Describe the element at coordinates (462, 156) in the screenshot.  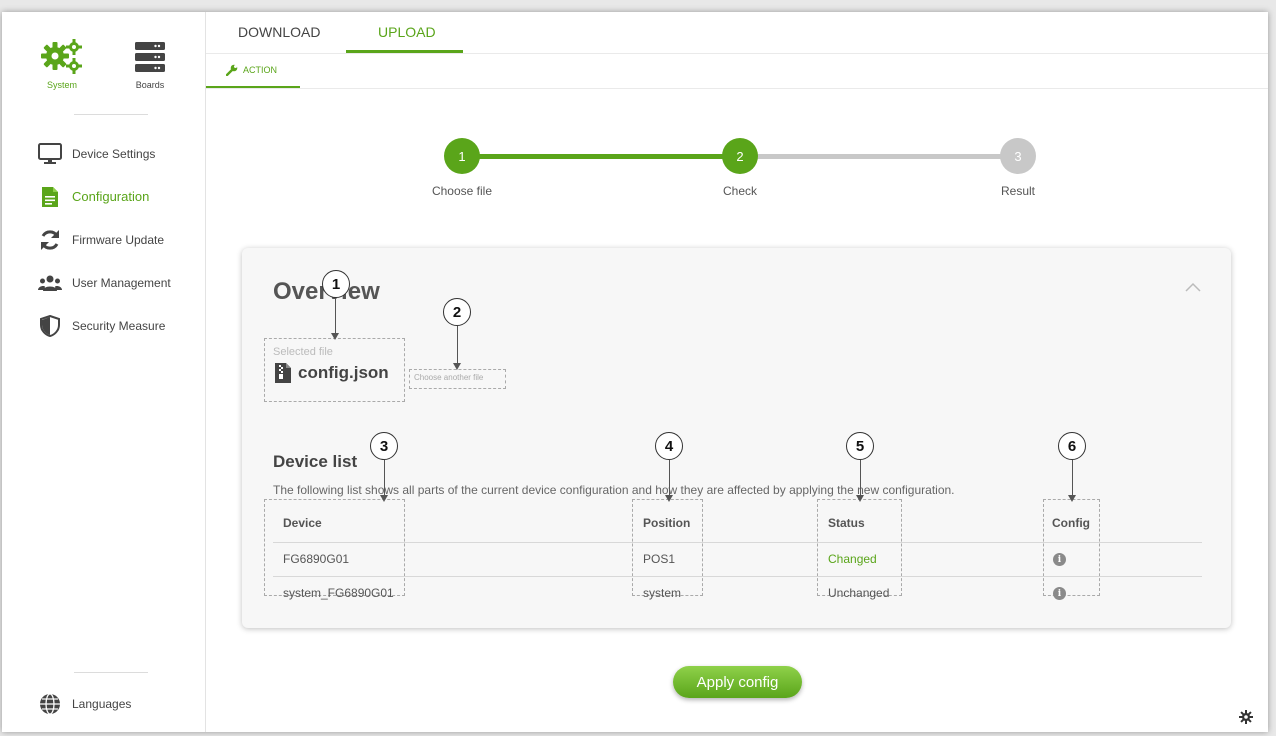
I see `step-1-circle: 1` at that location.